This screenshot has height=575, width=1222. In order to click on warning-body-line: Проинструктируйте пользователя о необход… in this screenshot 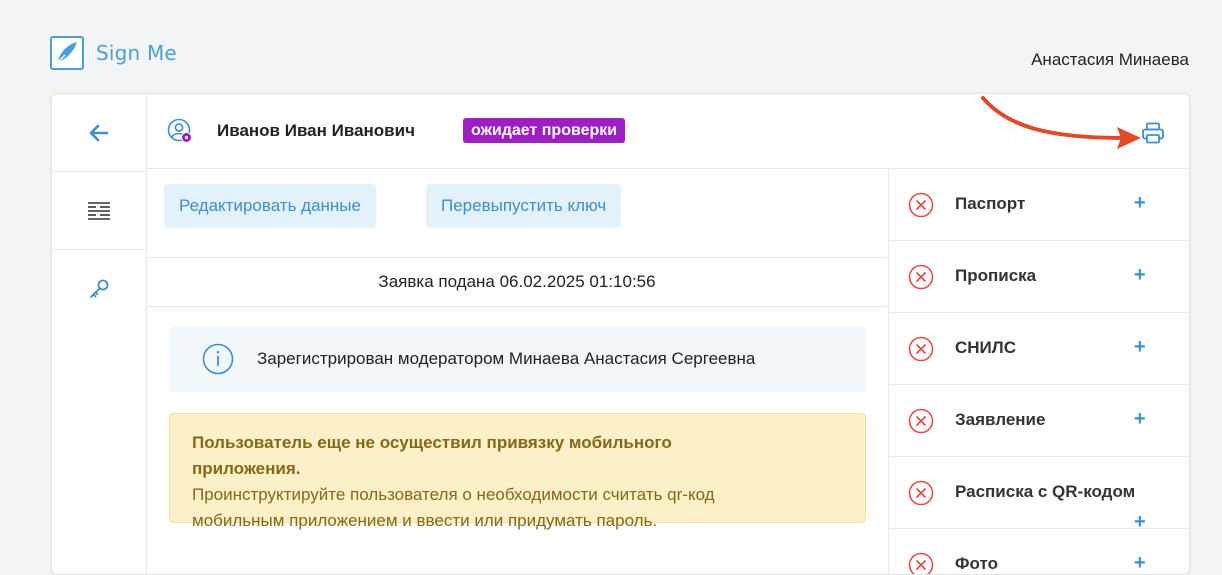, I will do `click(528, 495)`.